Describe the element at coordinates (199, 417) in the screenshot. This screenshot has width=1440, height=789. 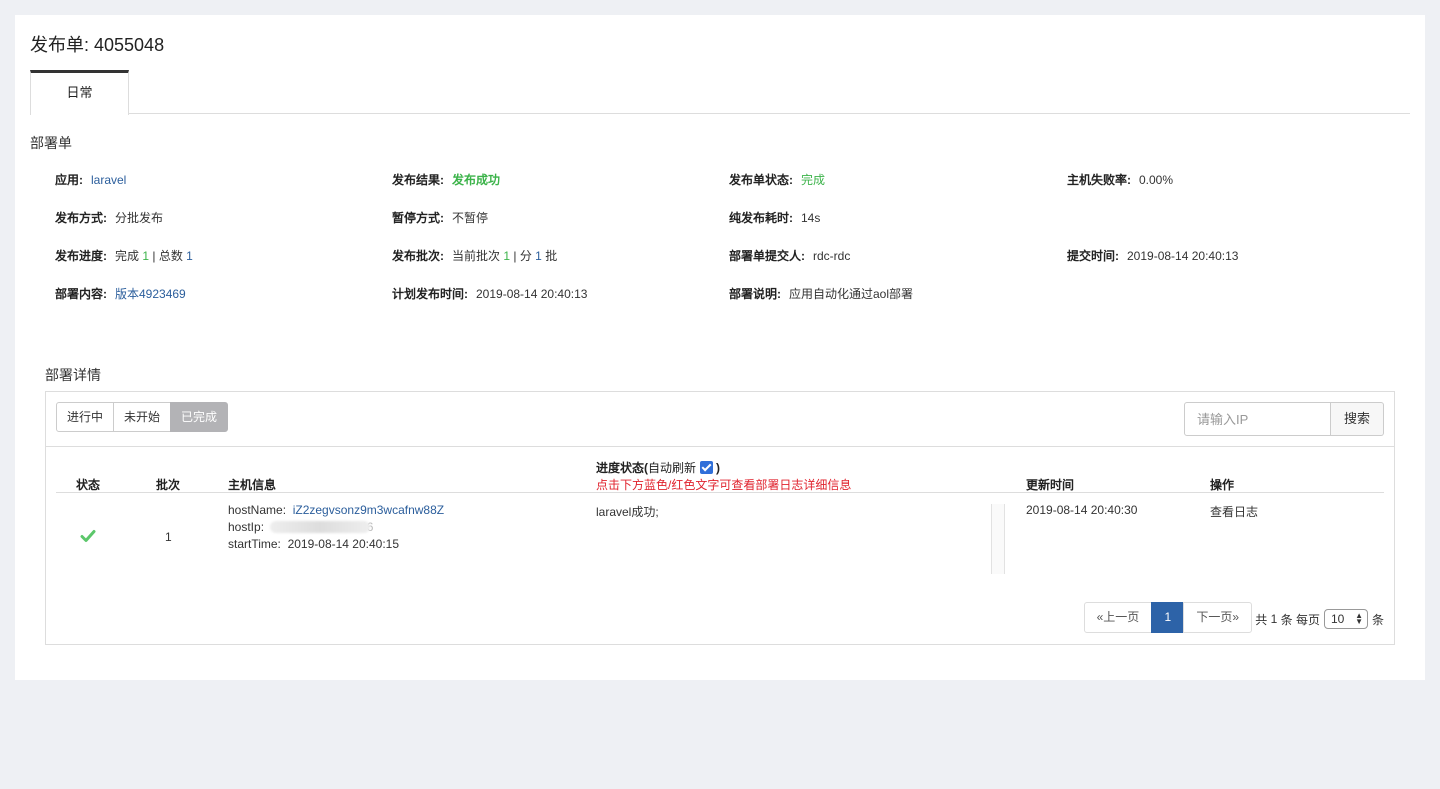
I see `filter-completed: 已完成` at that location.